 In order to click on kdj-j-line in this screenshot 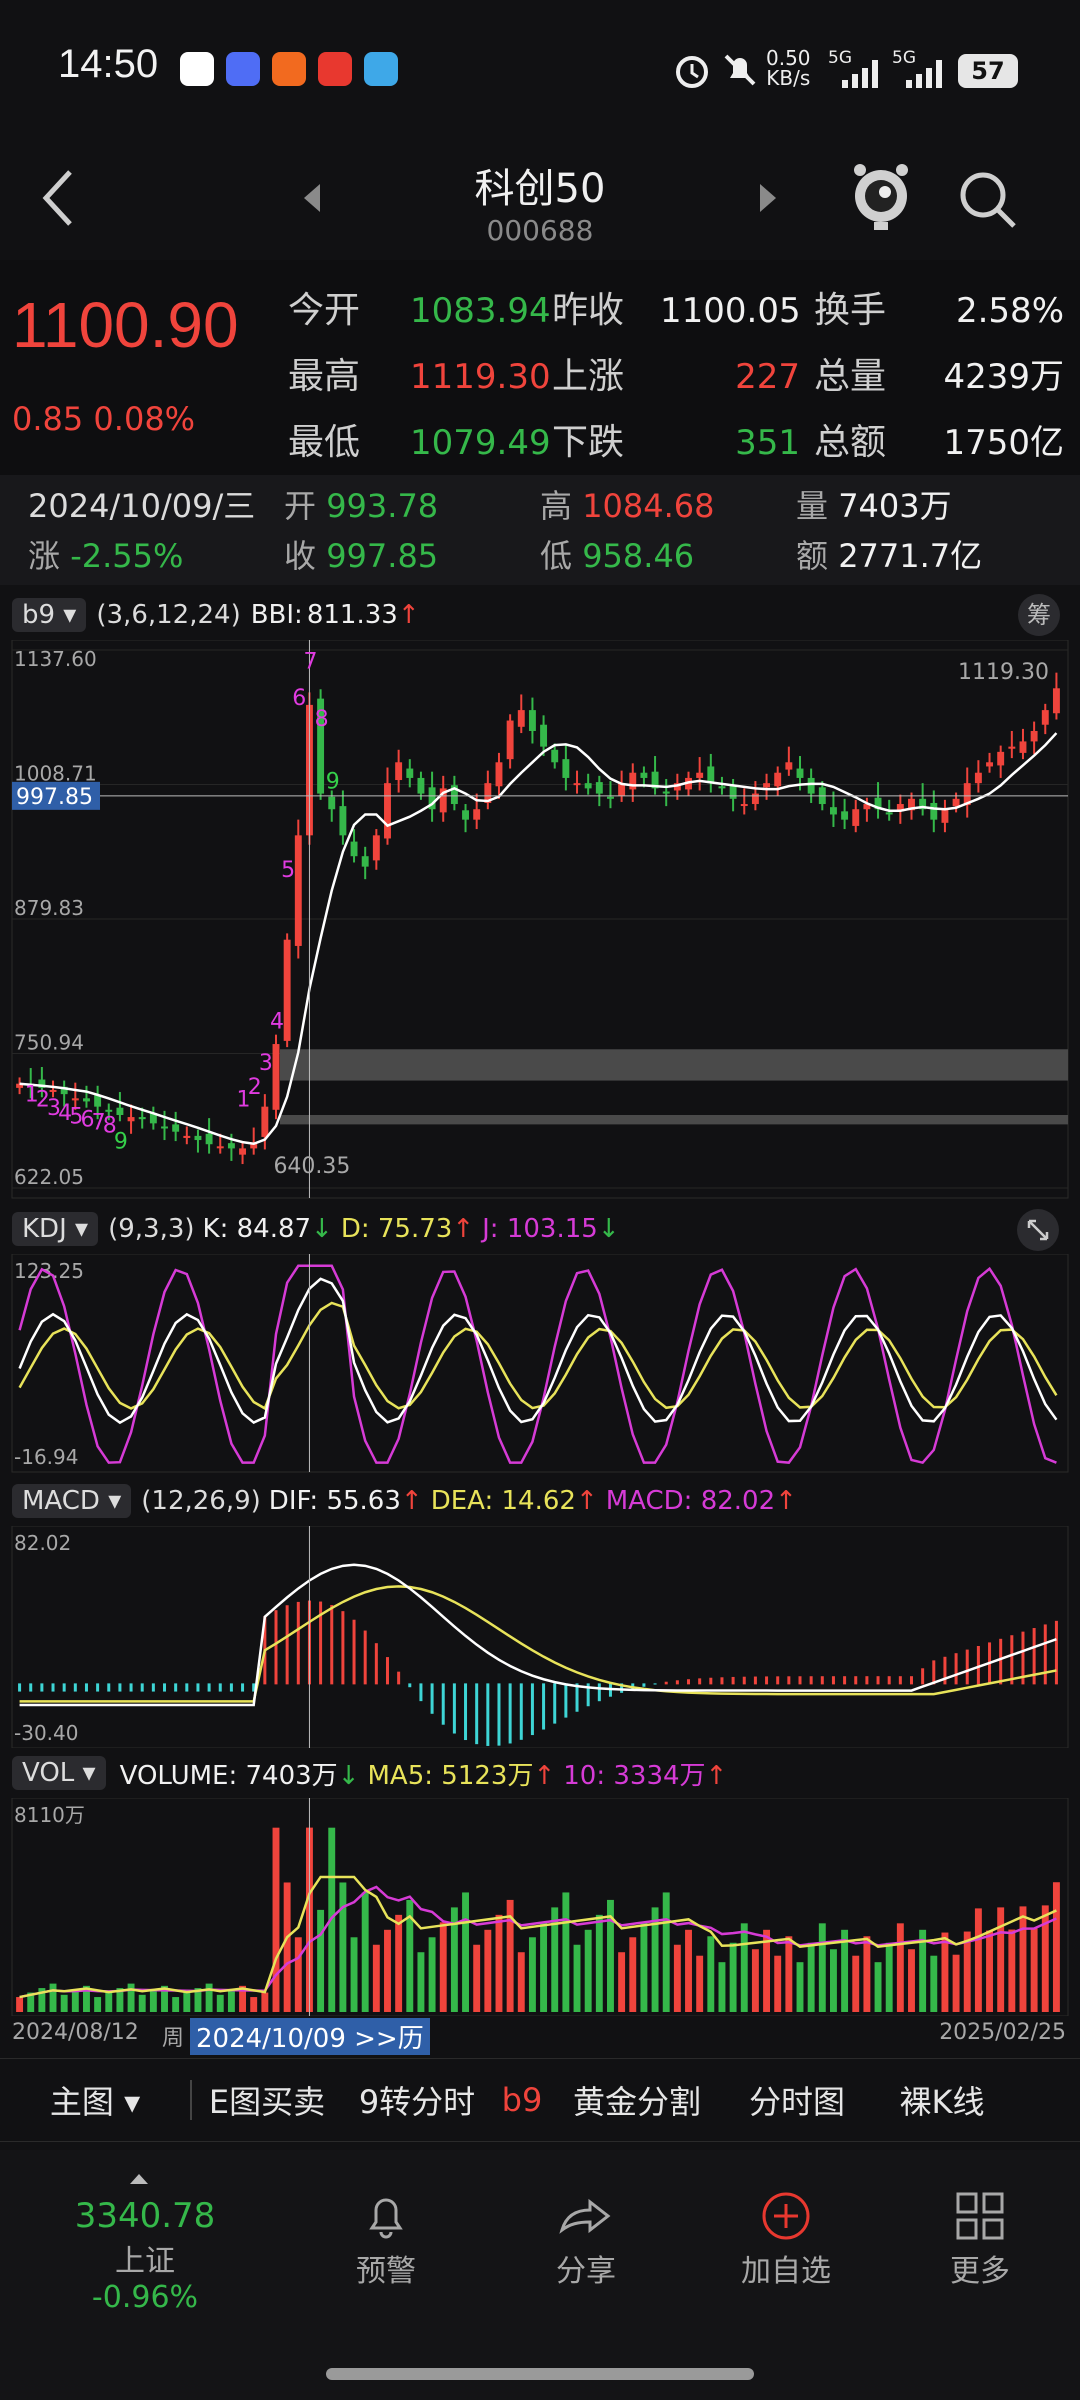, I will do `click(537, 1364)`.